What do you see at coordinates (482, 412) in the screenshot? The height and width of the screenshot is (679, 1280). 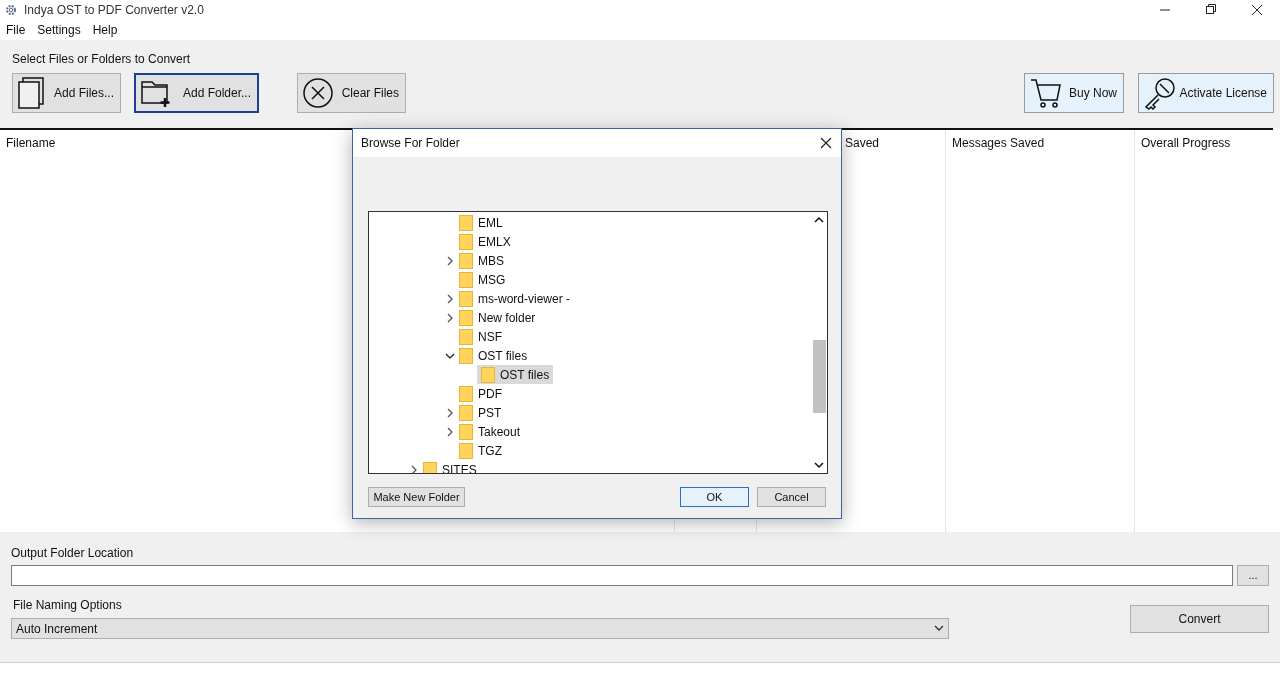 I see `tree-item: PST` at bounding box center [482, 412].